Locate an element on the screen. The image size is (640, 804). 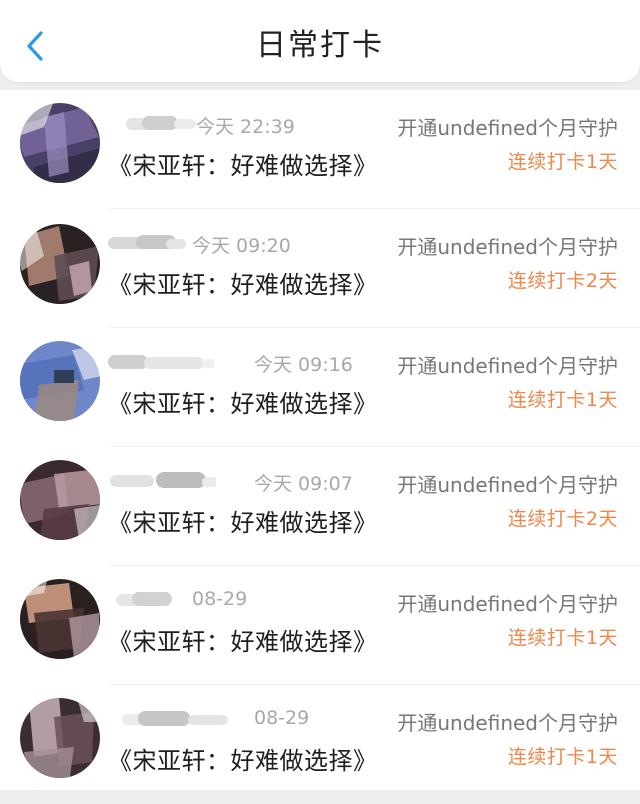
checkin-time: 今天 09:16 is located at coordinates (303, 365).